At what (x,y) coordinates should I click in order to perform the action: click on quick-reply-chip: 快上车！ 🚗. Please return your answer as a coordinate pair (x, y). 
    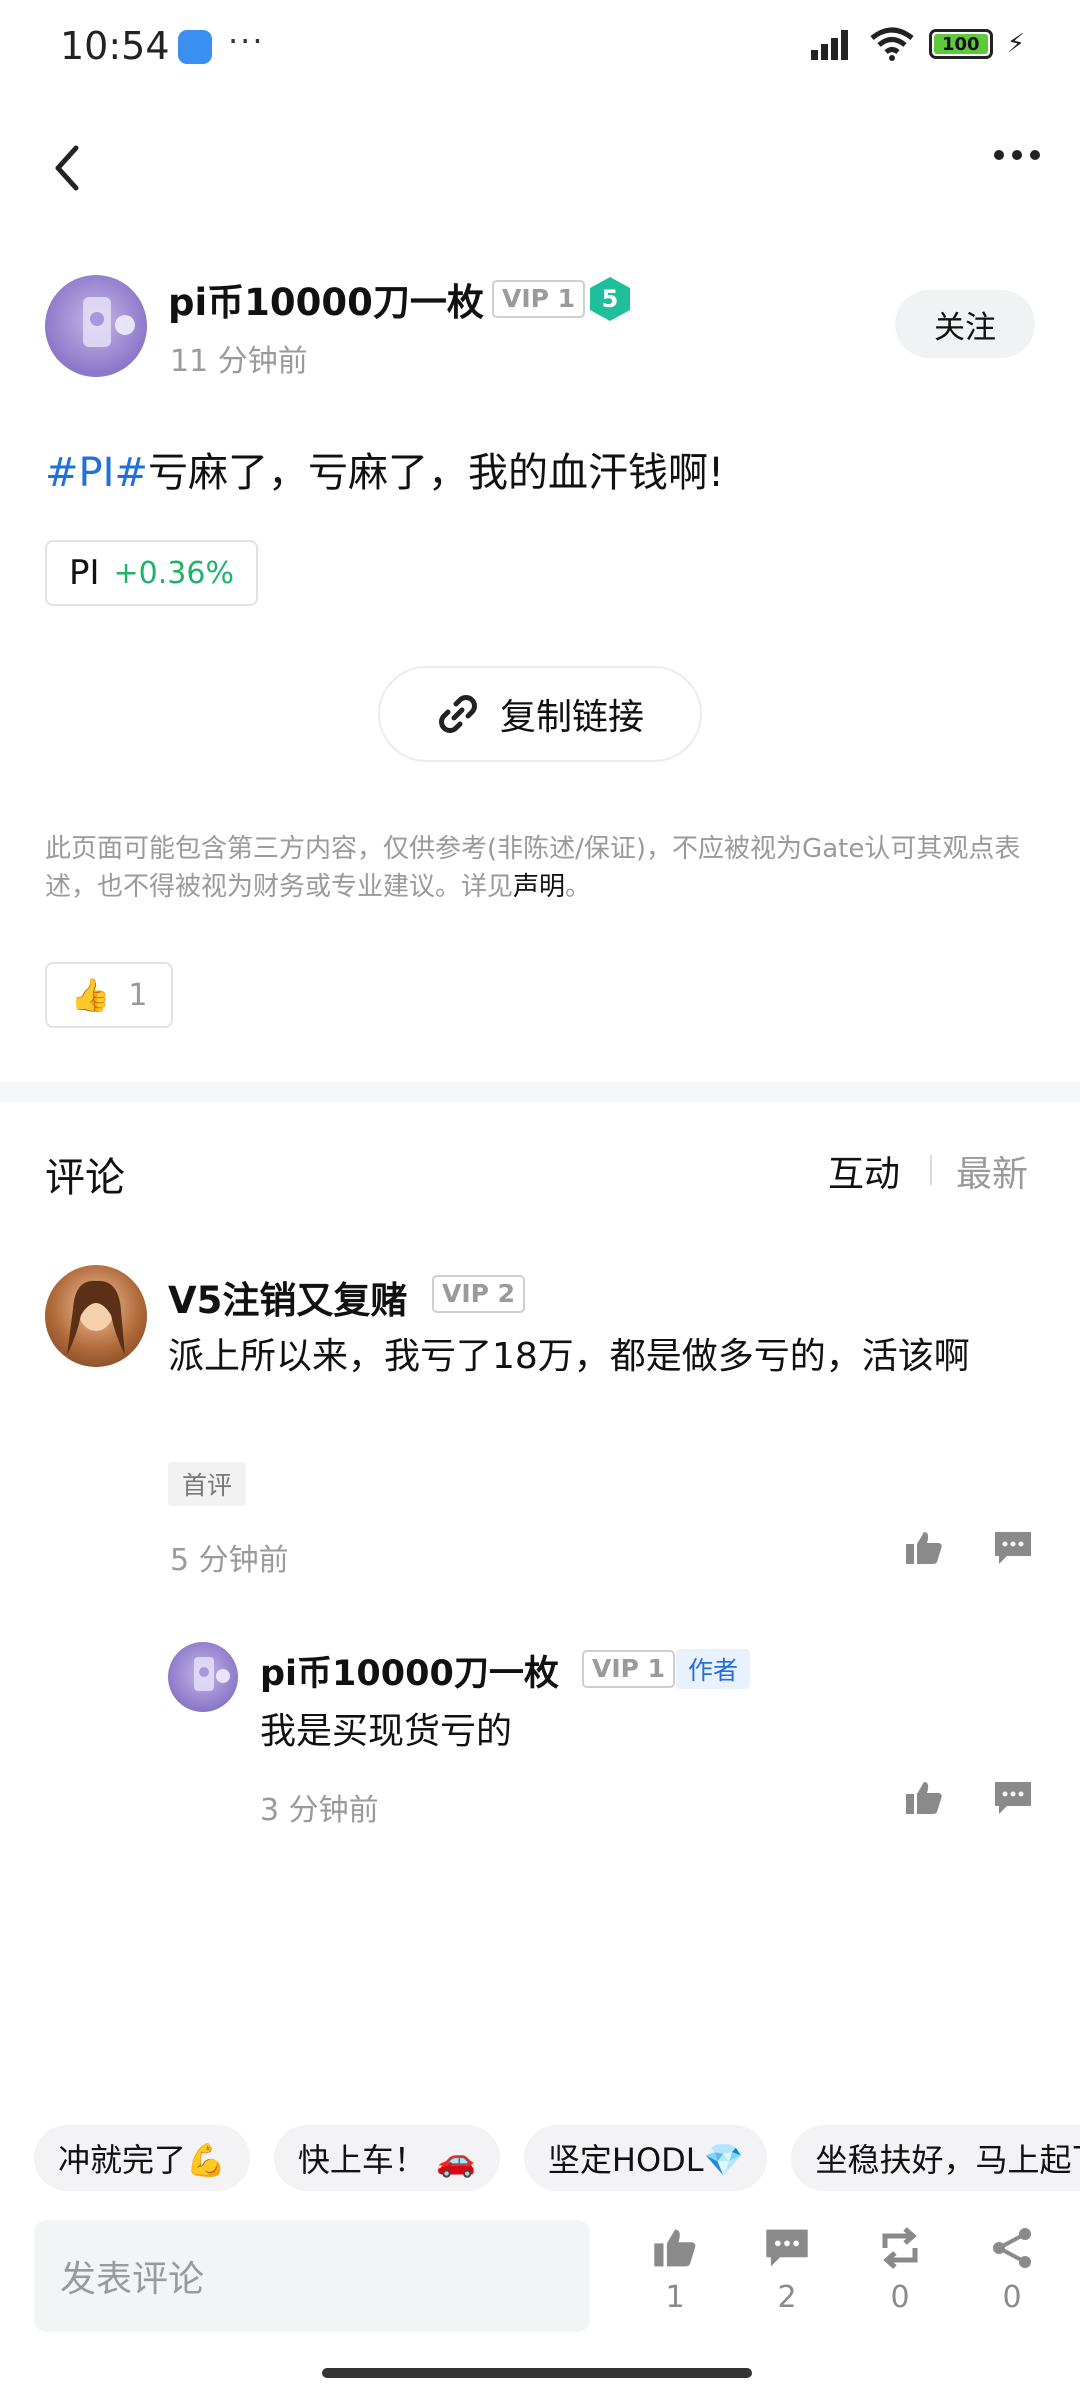
    Looking at the image, I should click on (386, 2158).